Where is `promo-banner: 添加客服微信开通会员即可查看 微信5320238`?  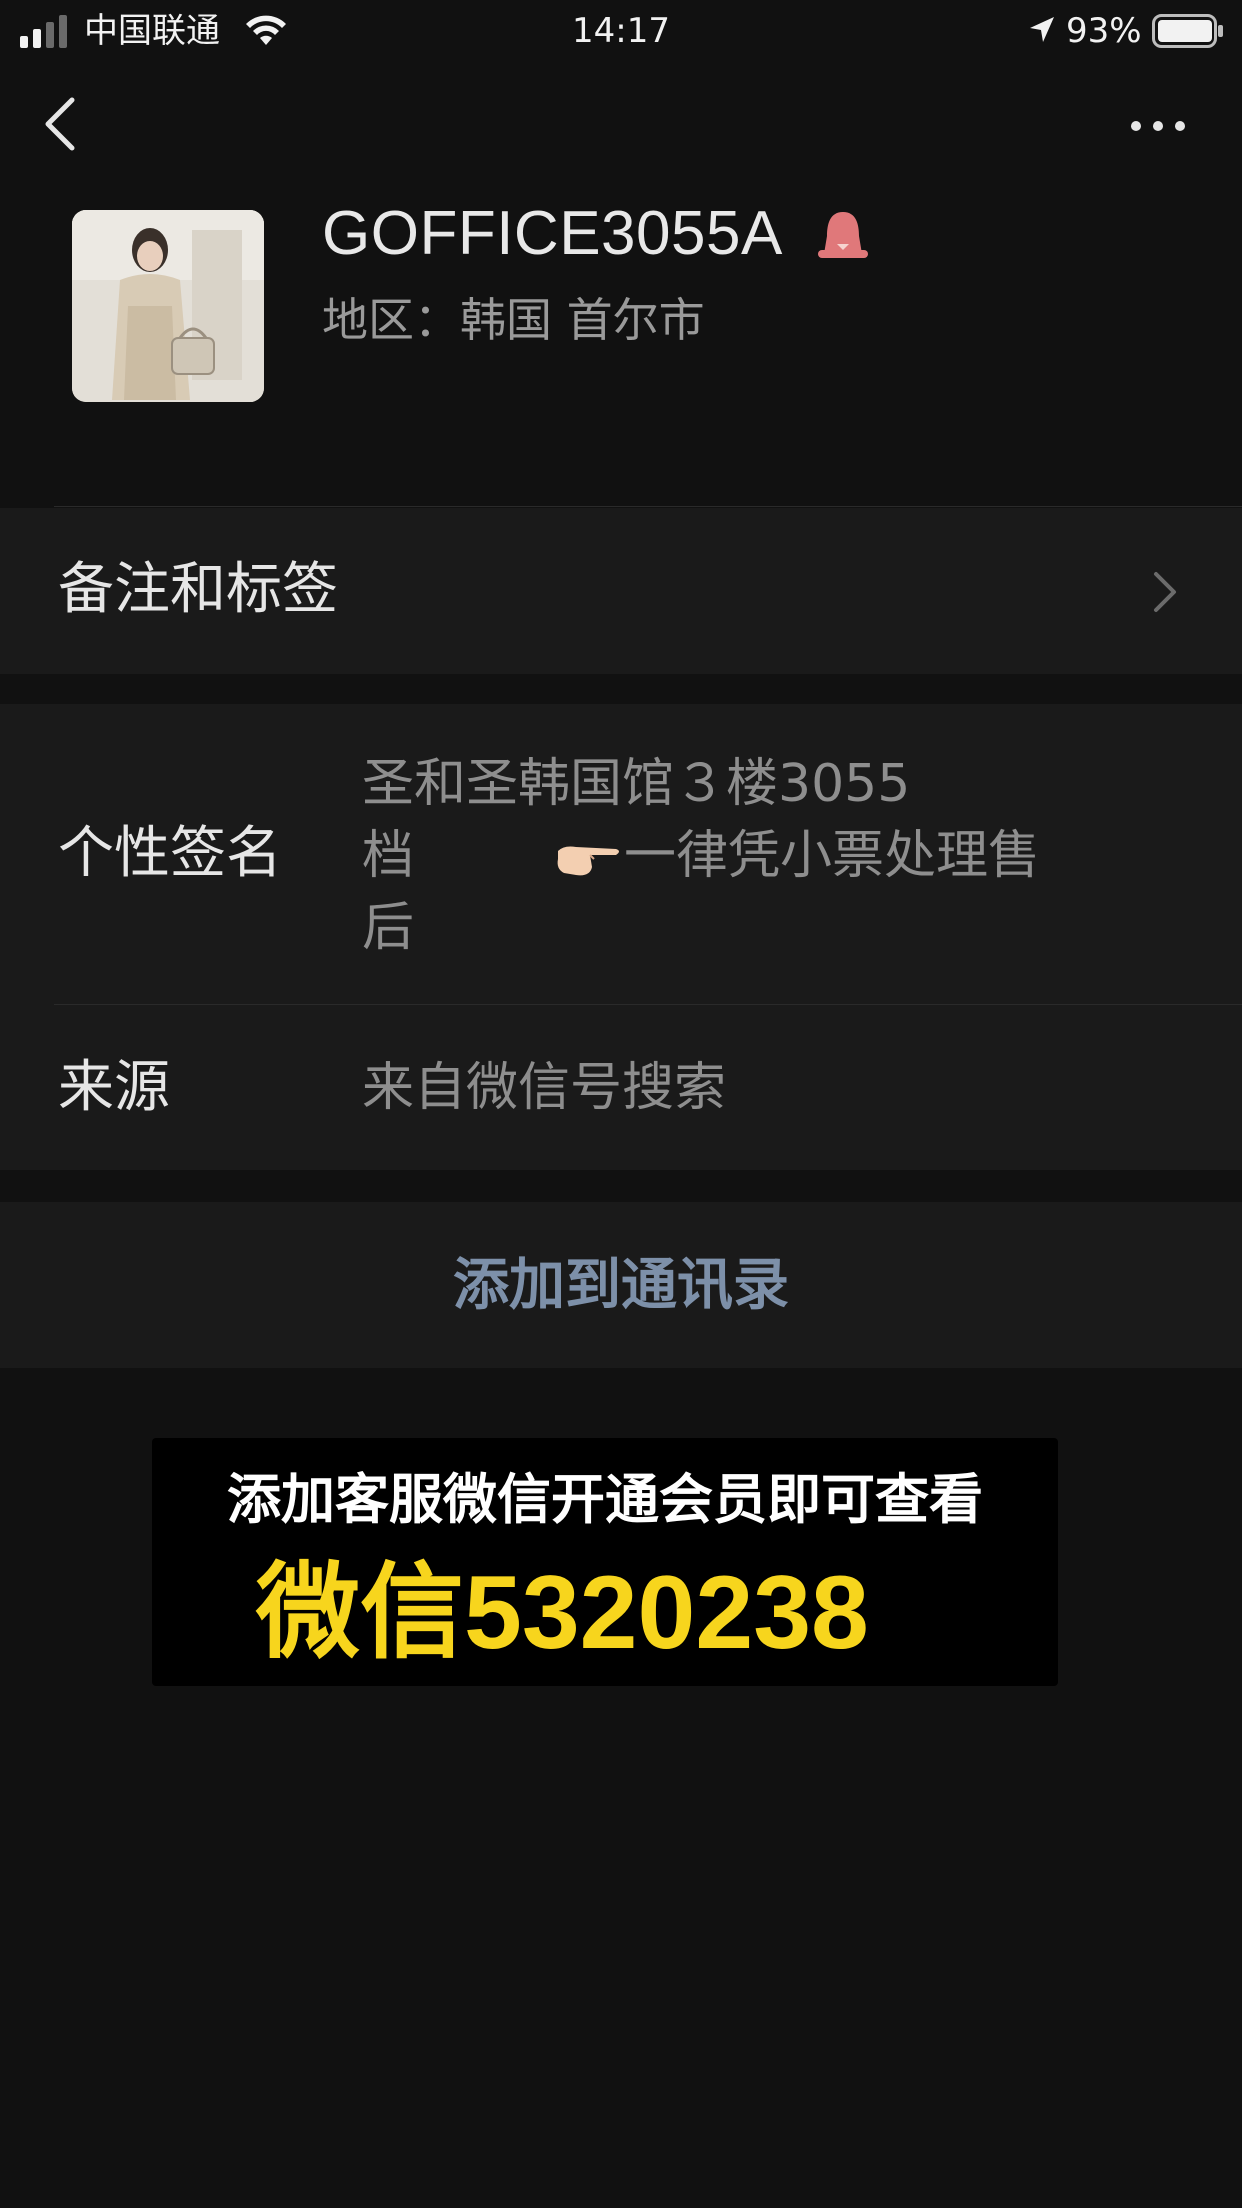
promo-banner: 添加客服微信开通会员即可查看 微信5320238 is located at coordinates (605, 1562).